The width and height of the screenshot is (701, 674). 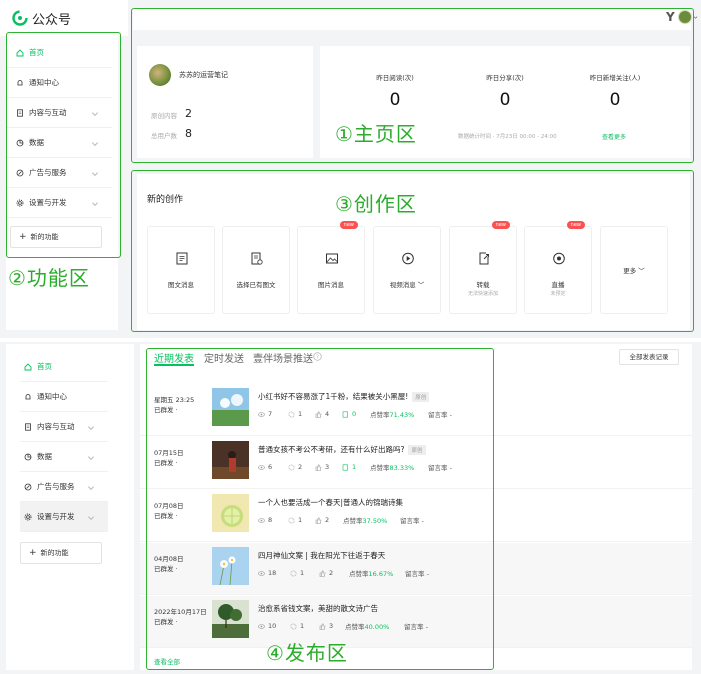 I want to click on sidebar-lower: 首页 通知中心 内容与互动 数据 广告与服务 设置与开发 + 新的功能, so click(x=70, y=507).